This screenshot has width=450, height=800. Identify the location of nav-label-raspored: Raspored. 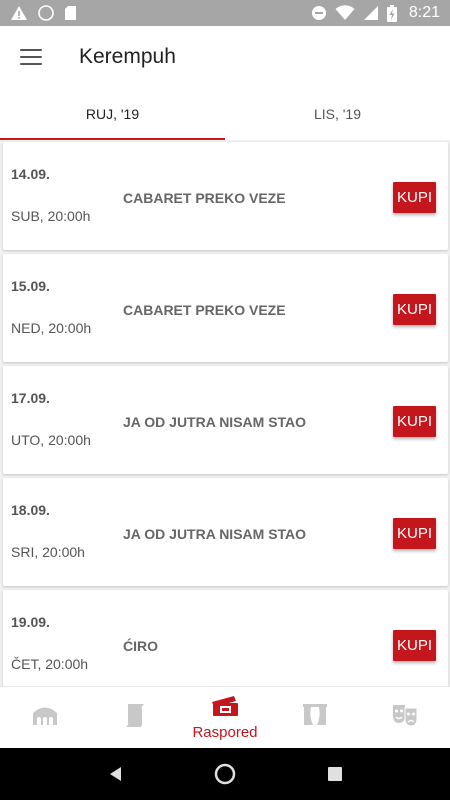
(225, 732).